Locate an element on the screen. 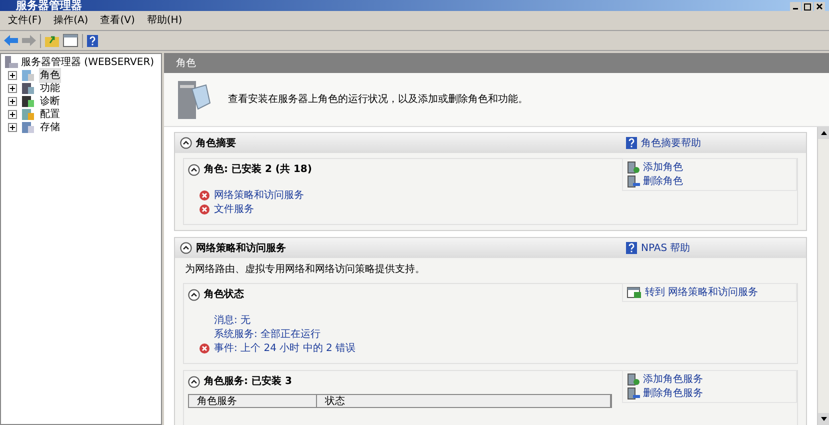 The image size is (829, 425). panel-icon is located at coordinates (70, 40).